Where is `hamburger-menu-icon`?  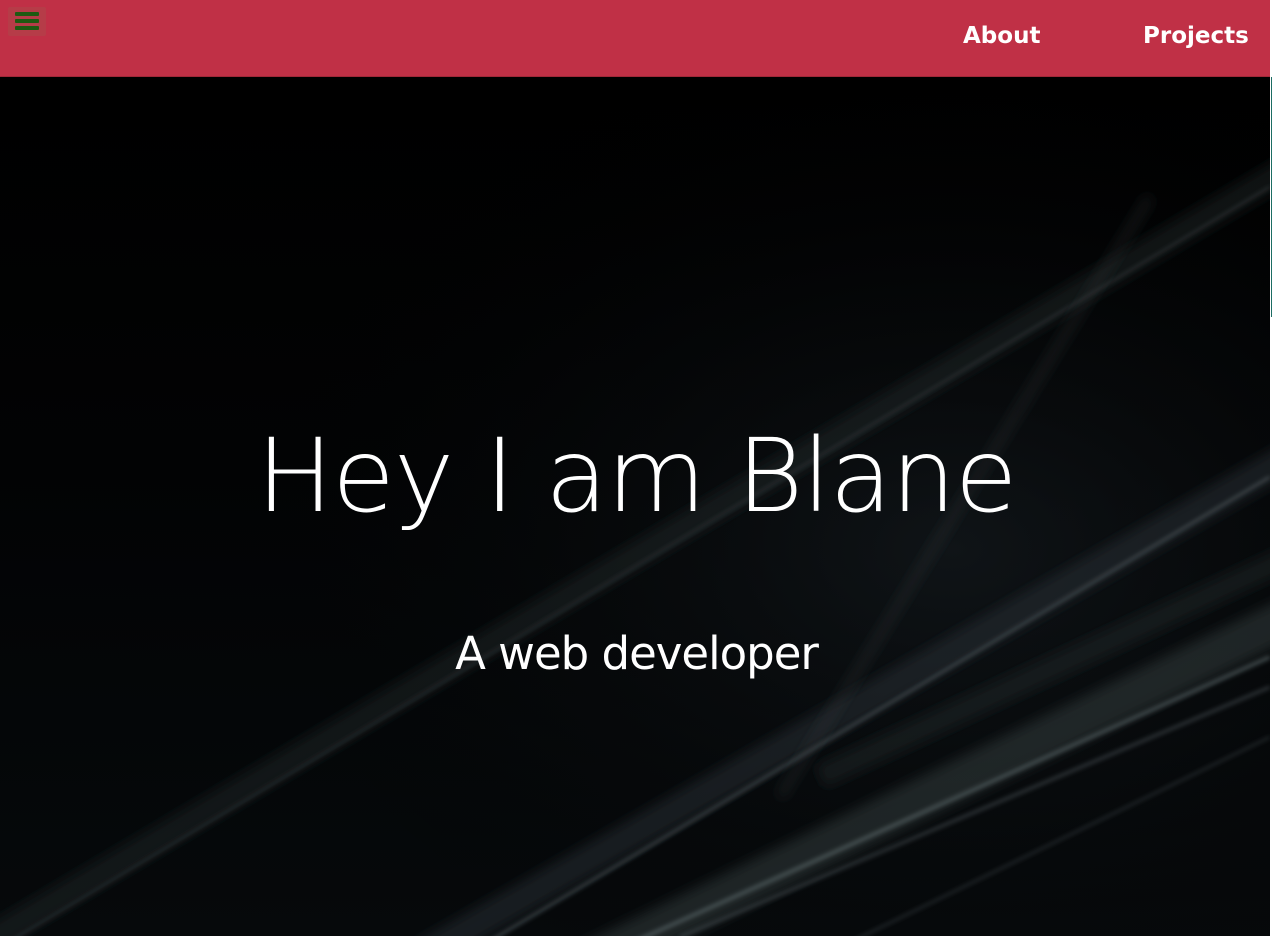 hamburger-menu-icon is located at coordinates (27, 21).